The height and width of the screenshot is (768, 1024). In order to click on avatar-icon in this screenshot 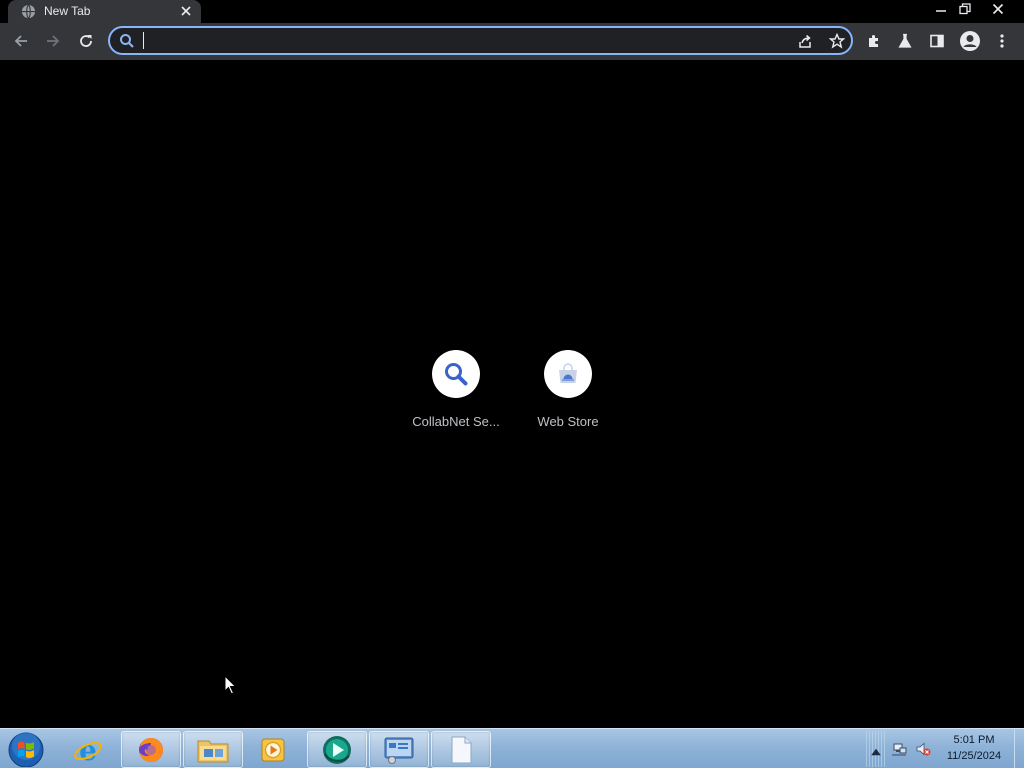, I will do `click(970, 41)`.